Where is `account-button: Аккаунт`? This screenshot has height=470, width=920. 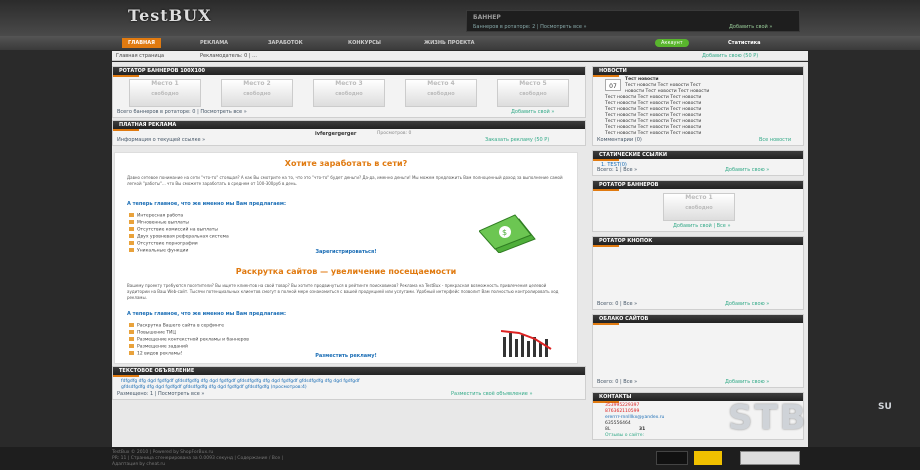
account-button: Аккаунт is located at coordinates (672, 43).